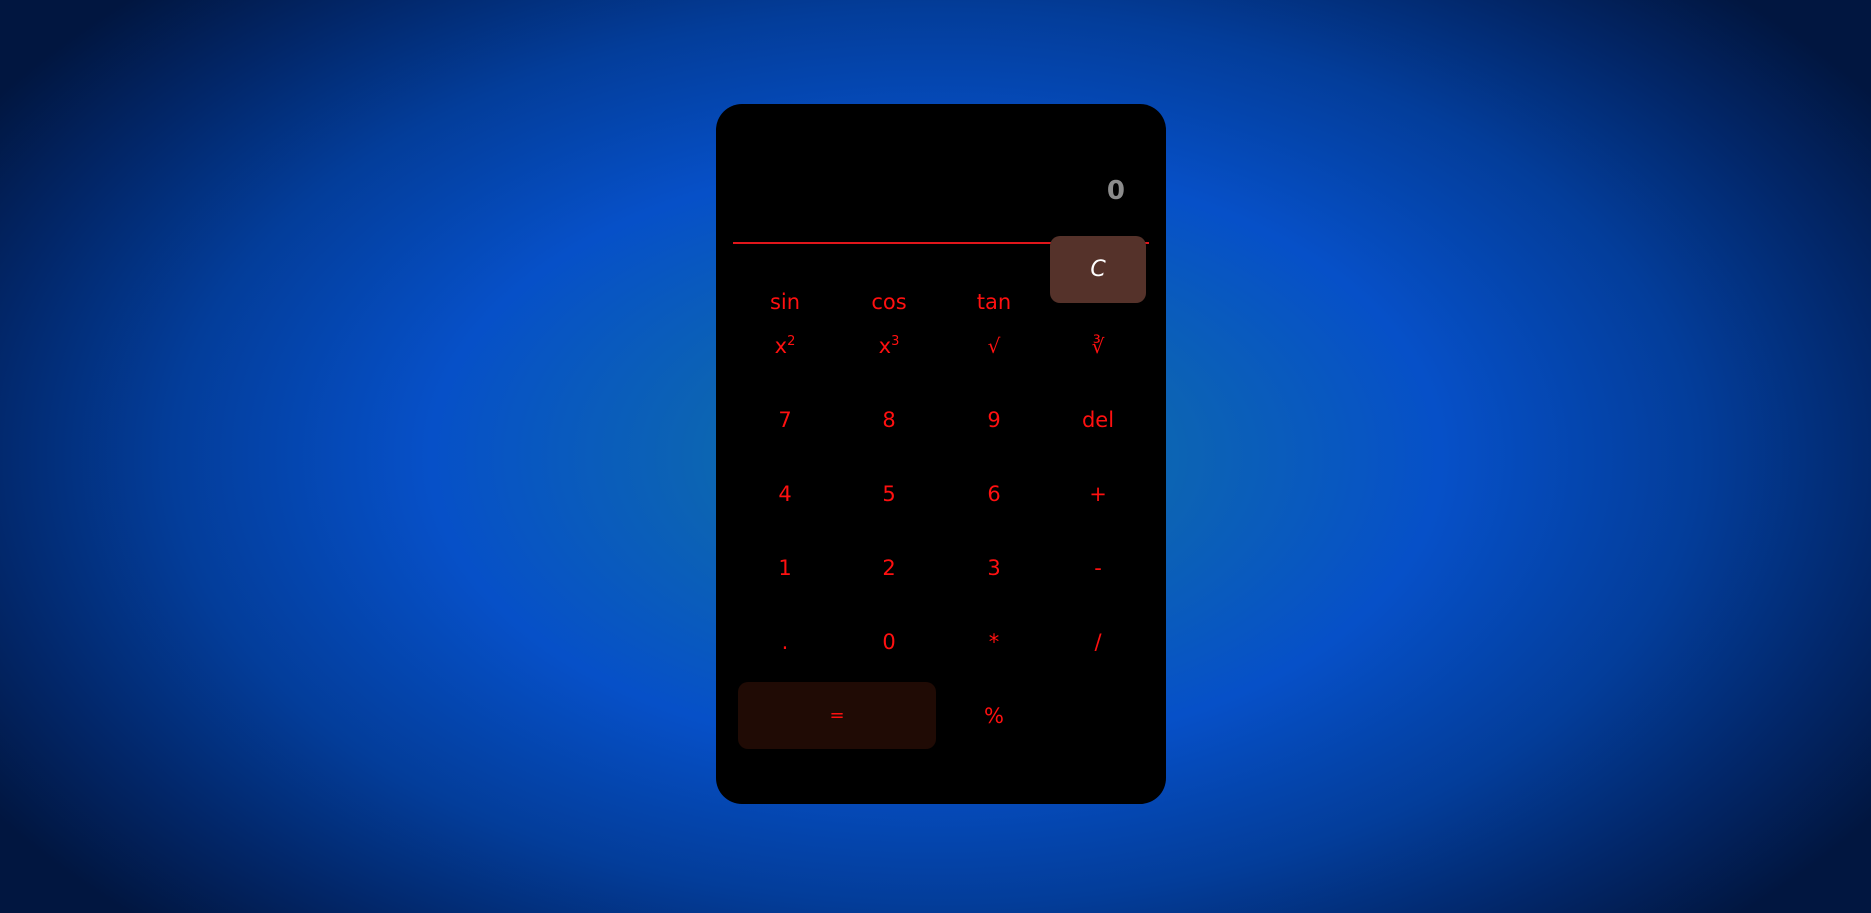  I want to click on decimal-button: ., so click(785, 641).